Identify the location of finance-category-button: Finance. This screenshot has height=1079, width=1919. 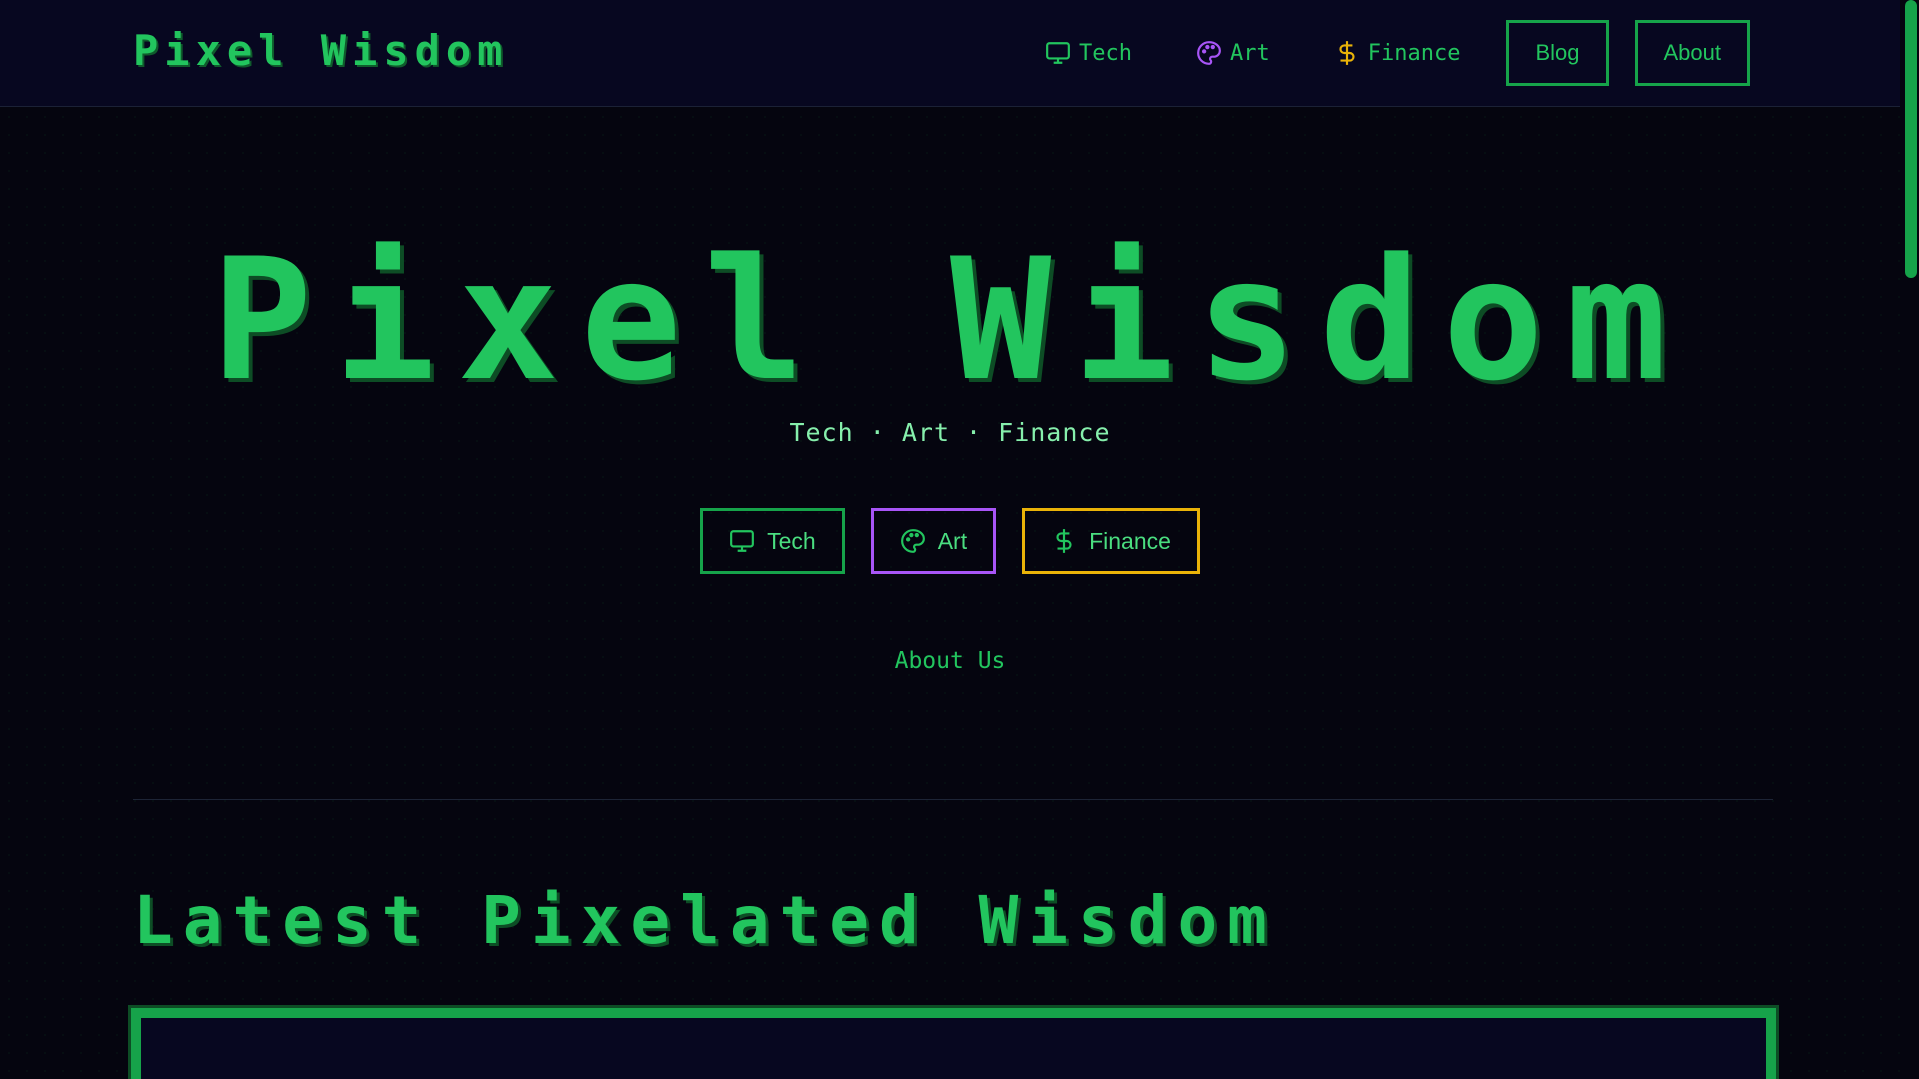
(1111, 541).